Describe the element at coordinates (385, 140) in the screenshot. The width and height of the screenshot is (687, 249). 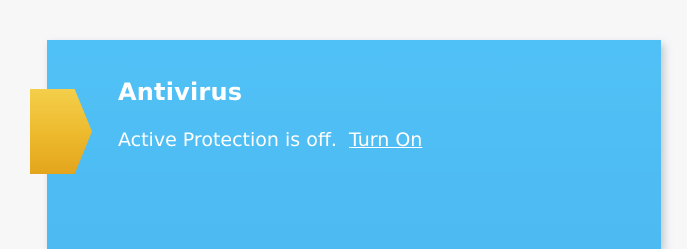
I see `turn-on-link: Turn On` at that location.